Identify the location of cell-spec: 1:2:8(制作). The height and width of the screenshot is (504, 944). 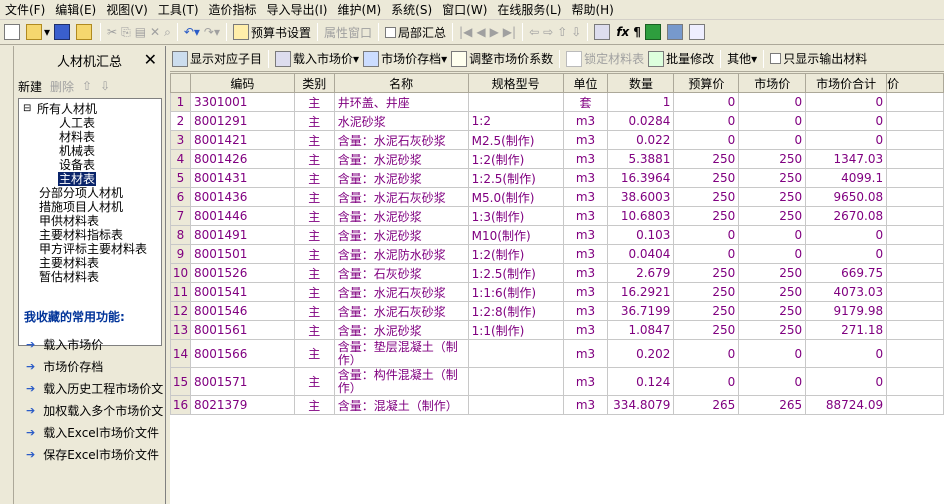
(515, 311).